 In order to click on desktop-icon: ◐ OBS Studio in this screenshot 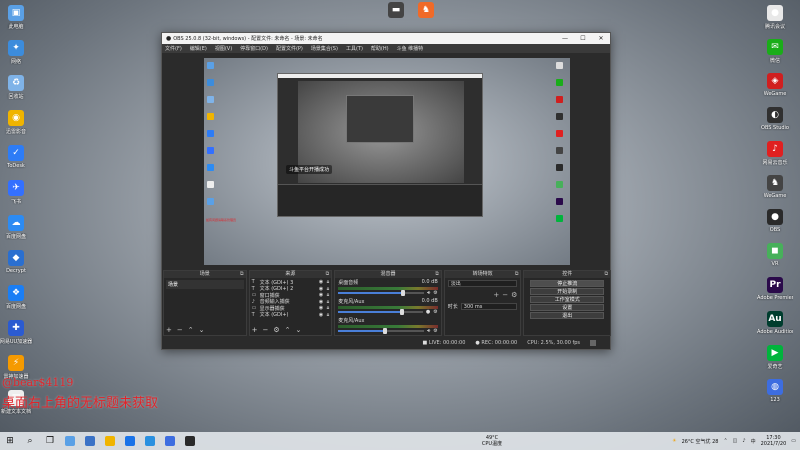, I will do `click(775, 119)`.